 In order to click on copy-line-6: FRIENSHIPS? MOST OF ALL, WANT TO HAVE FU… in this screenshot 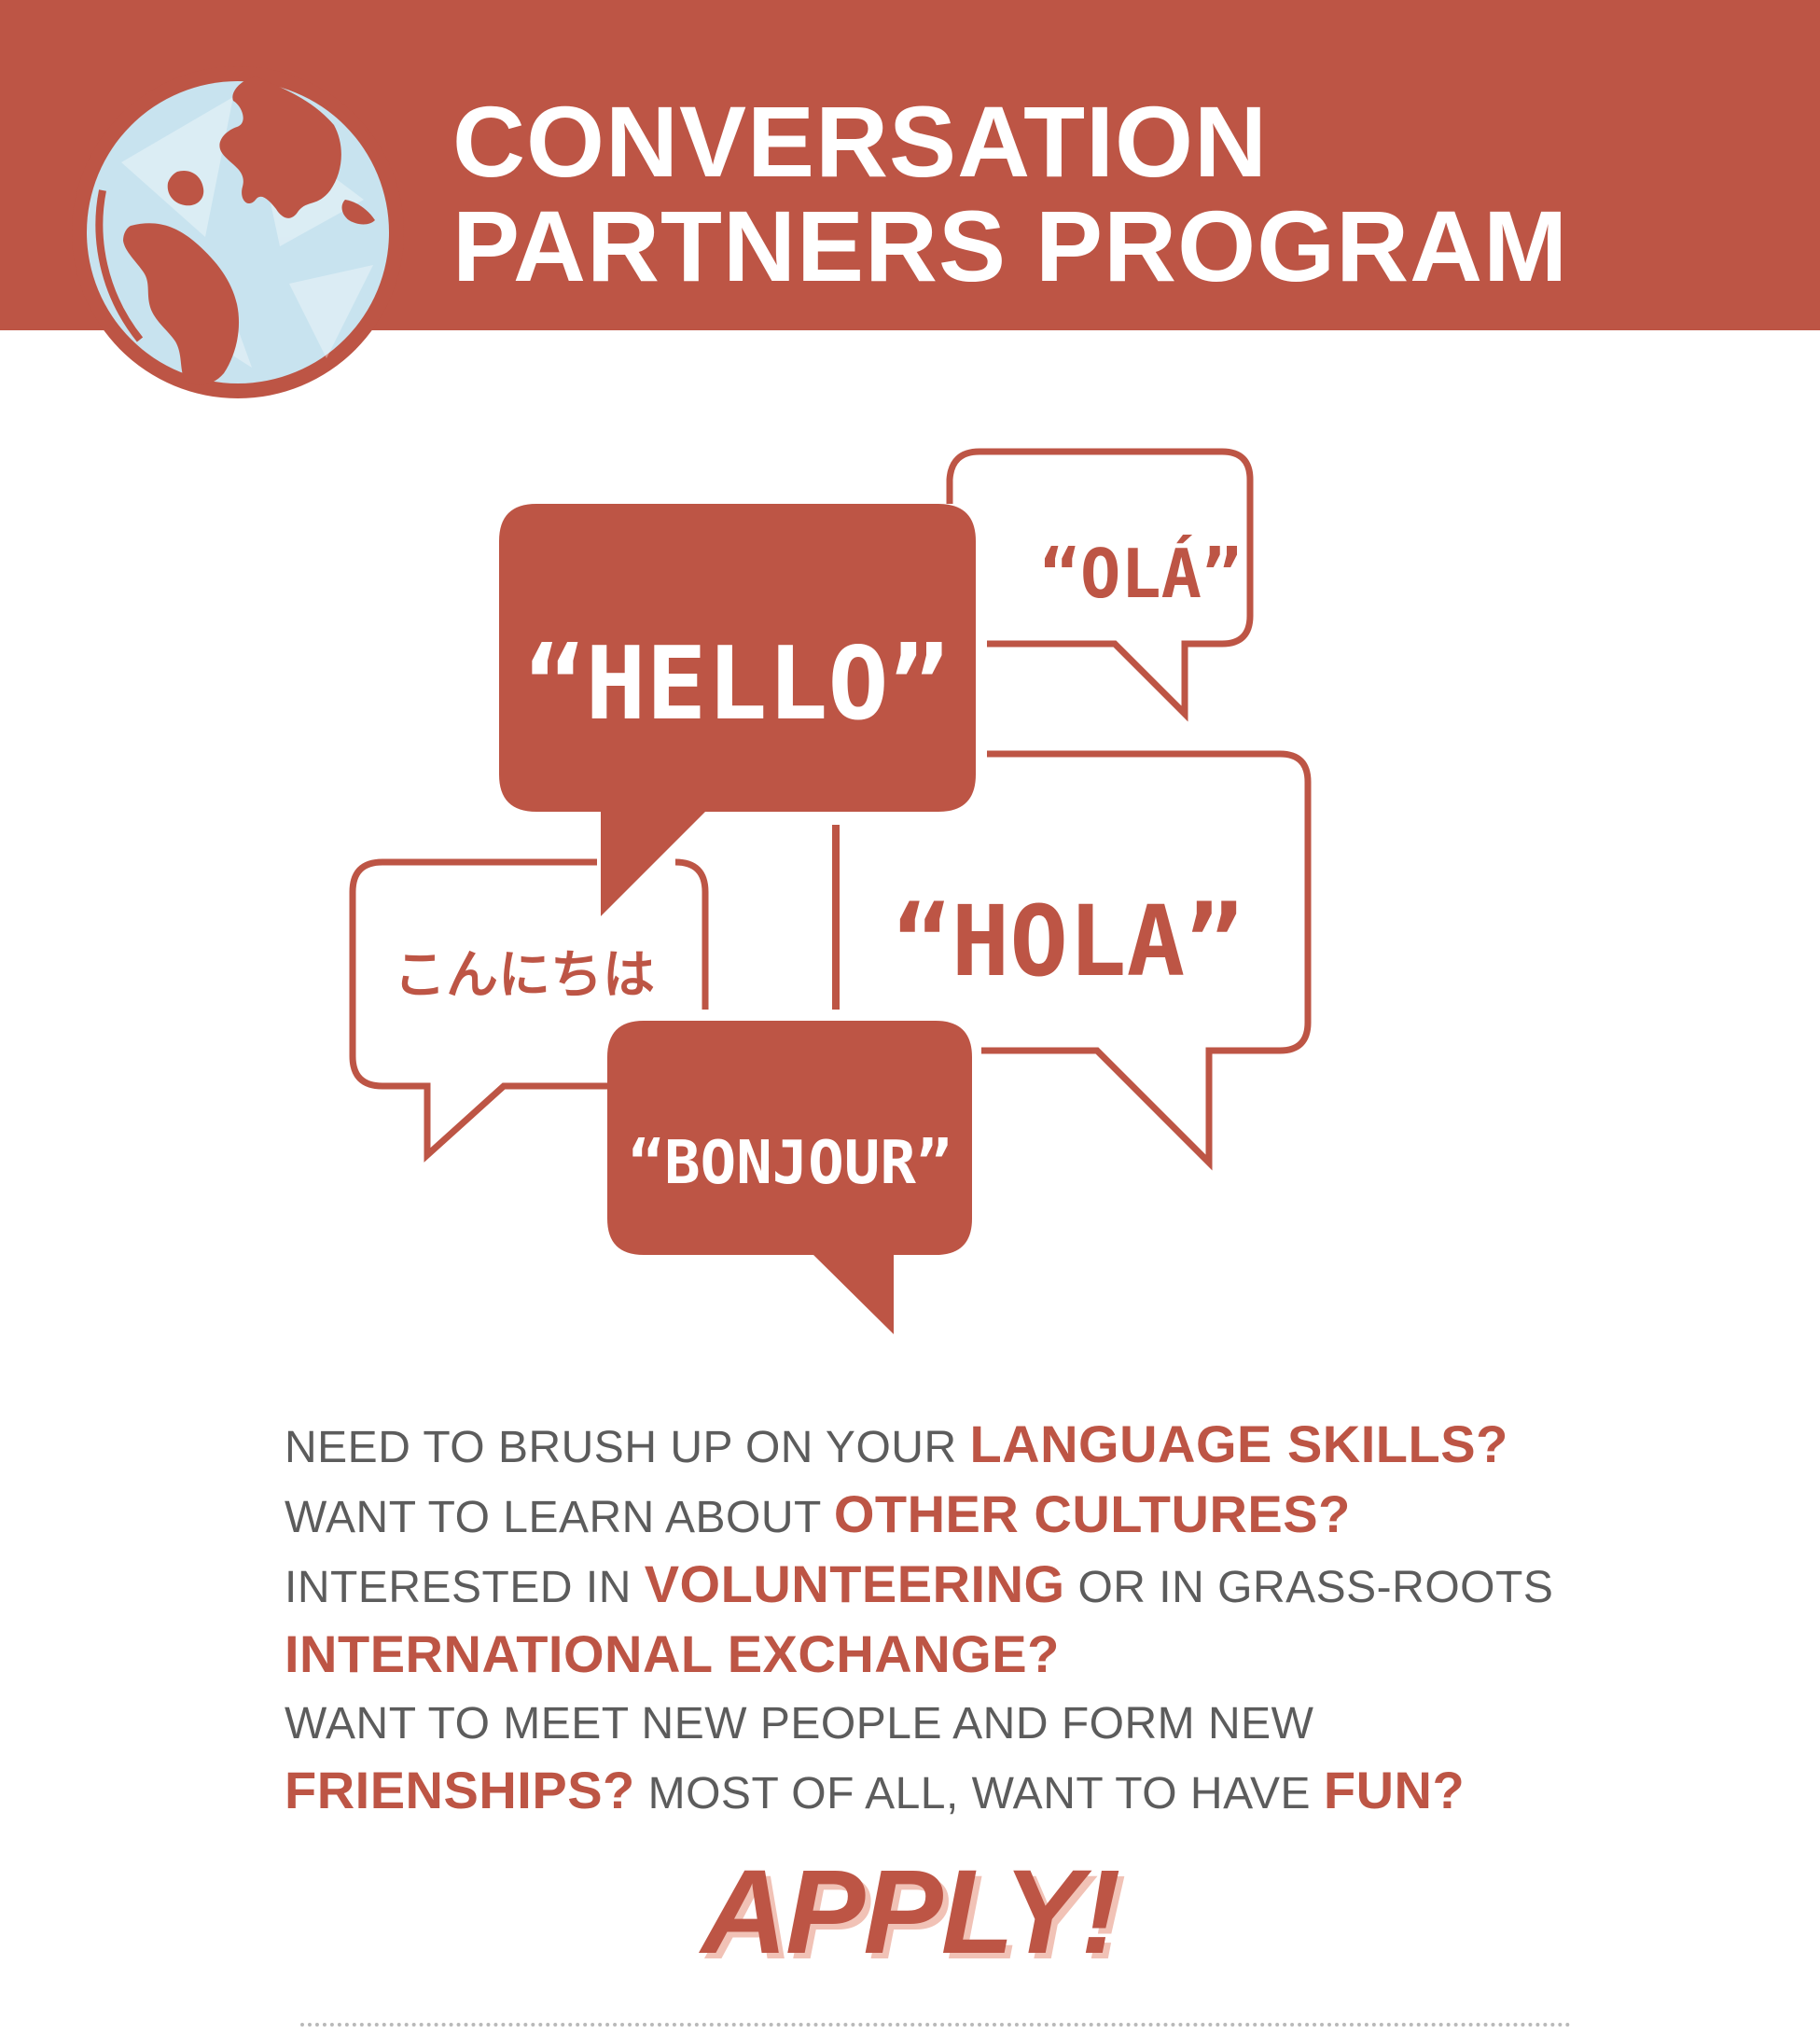, I will do `click(875, 1790)`.